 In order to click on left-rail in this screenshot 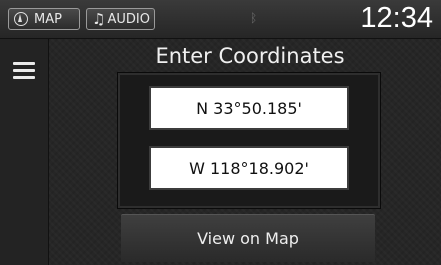, I will do `click(24, 152)`.